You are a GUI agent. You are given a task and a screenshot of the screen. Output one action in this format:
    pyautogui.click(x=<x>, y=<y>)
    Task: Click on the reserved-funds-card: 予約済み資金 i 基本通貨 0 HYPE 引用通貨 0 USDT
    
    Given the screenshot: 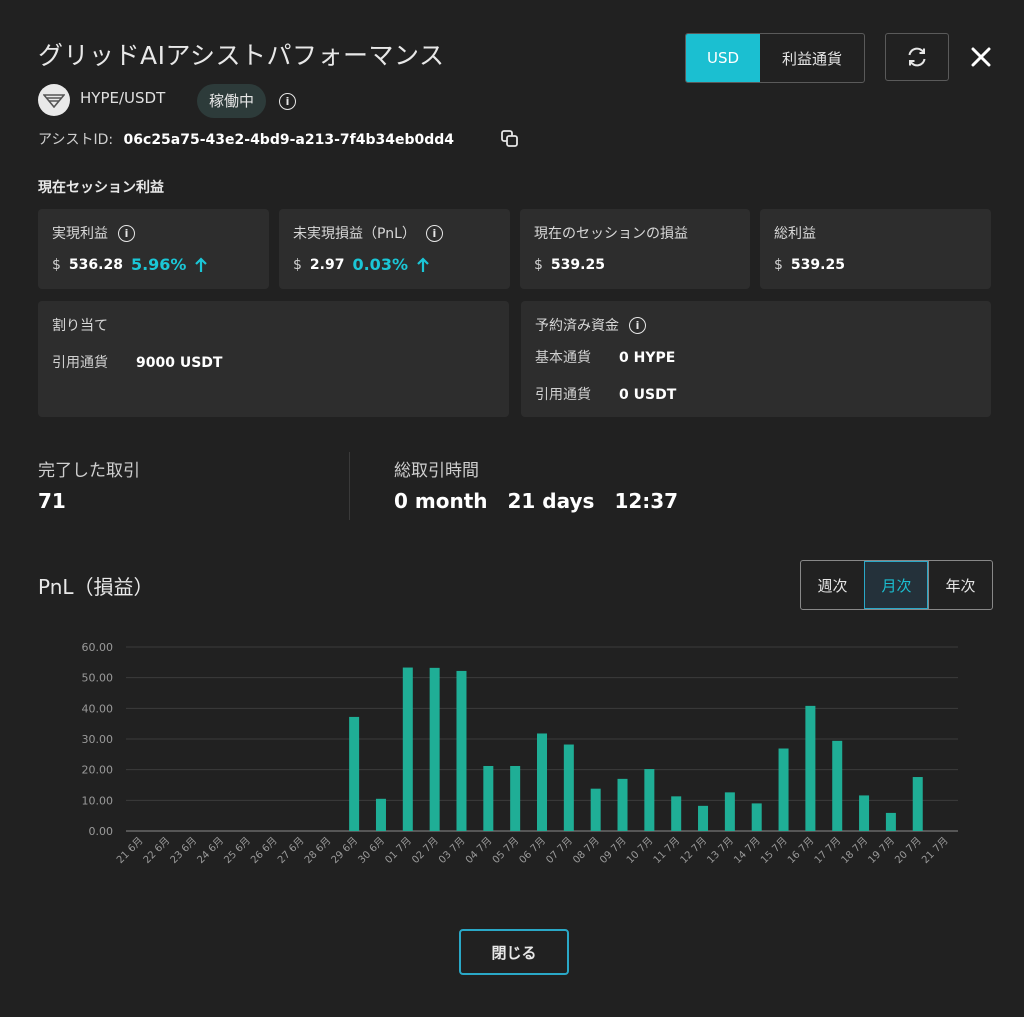 What is the action you would take?
    pyautogui.click(x=756, y=359)
    